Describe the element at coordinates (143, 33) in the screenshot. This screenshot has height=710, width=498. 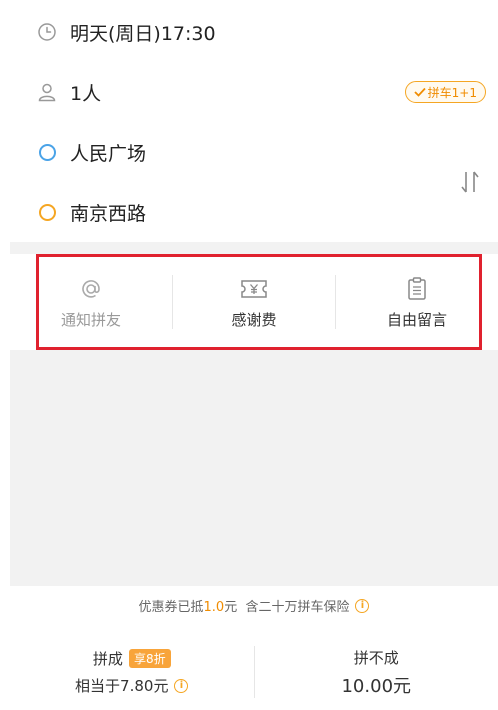
I see `departure-time: 明天(周日)17:30` at that location.